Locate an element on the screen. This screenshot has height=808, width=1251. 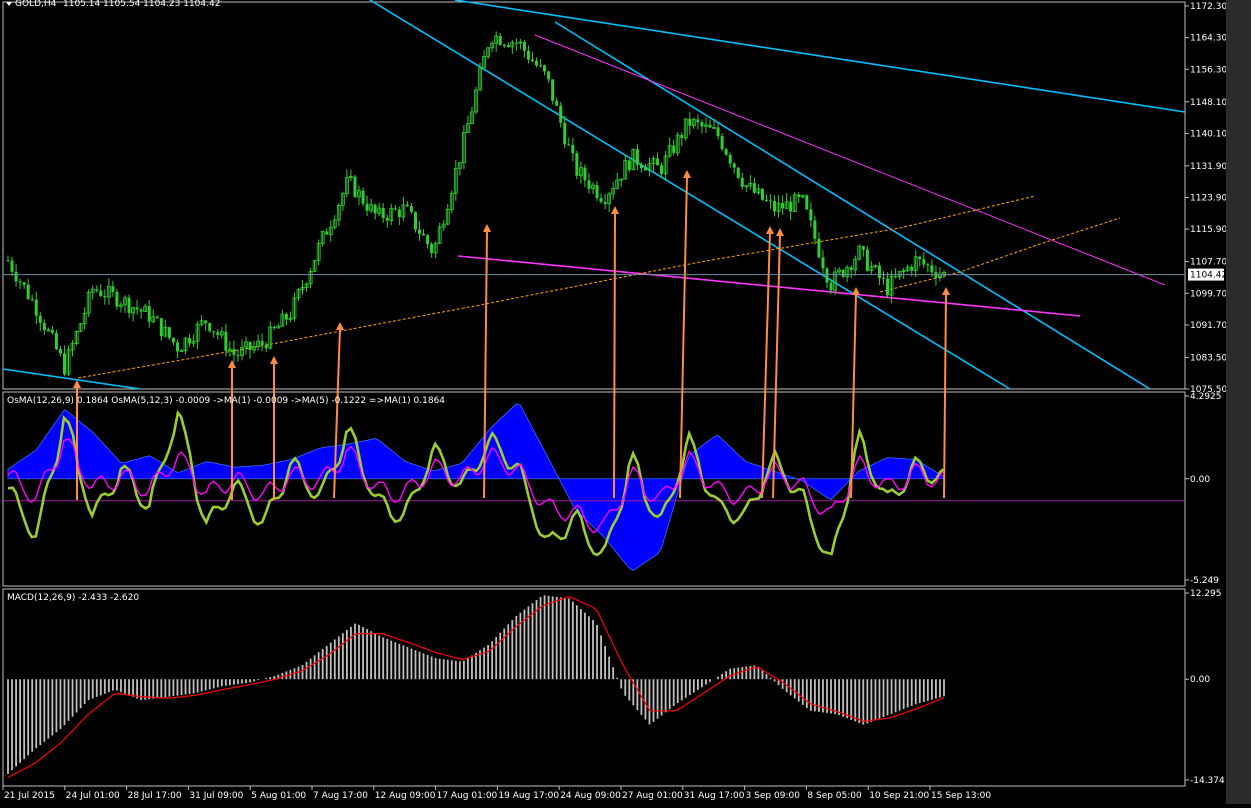
time-tick-label: 31 Aug 17:00 is located at coordinates (714, 796).